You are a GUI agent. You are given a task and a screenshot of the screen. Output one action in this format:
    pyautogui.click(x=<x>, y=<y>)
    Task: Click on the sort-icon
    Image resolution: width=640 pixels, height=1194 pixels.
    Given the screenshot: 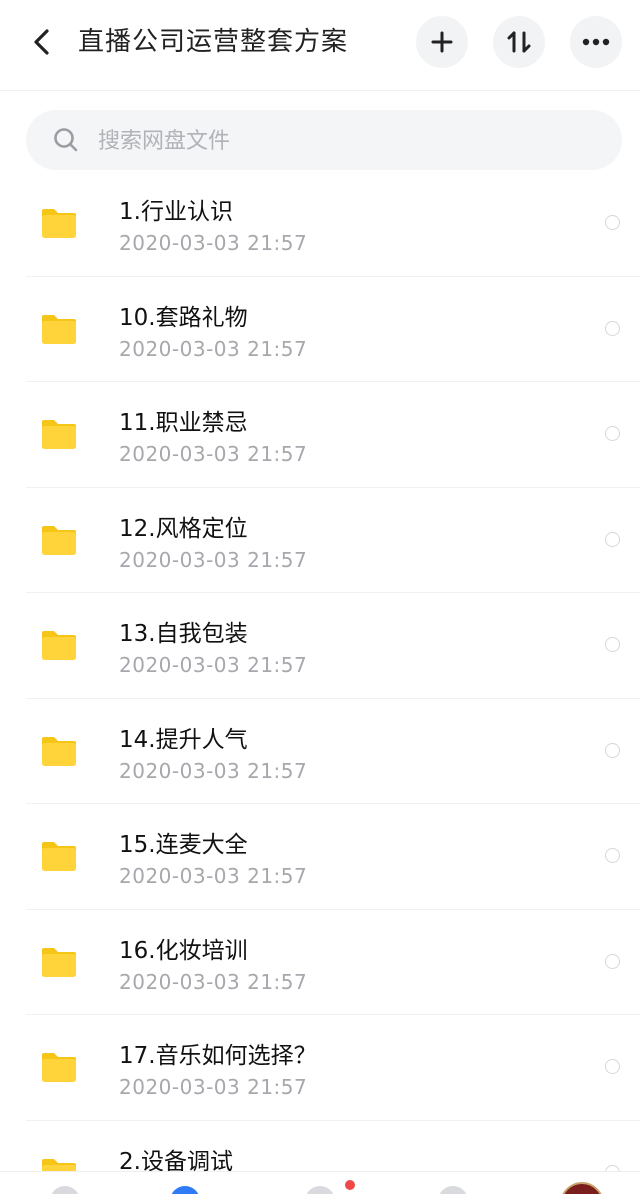 What is the action you would take?
    pyautogui.click(x=519, y=42)
    